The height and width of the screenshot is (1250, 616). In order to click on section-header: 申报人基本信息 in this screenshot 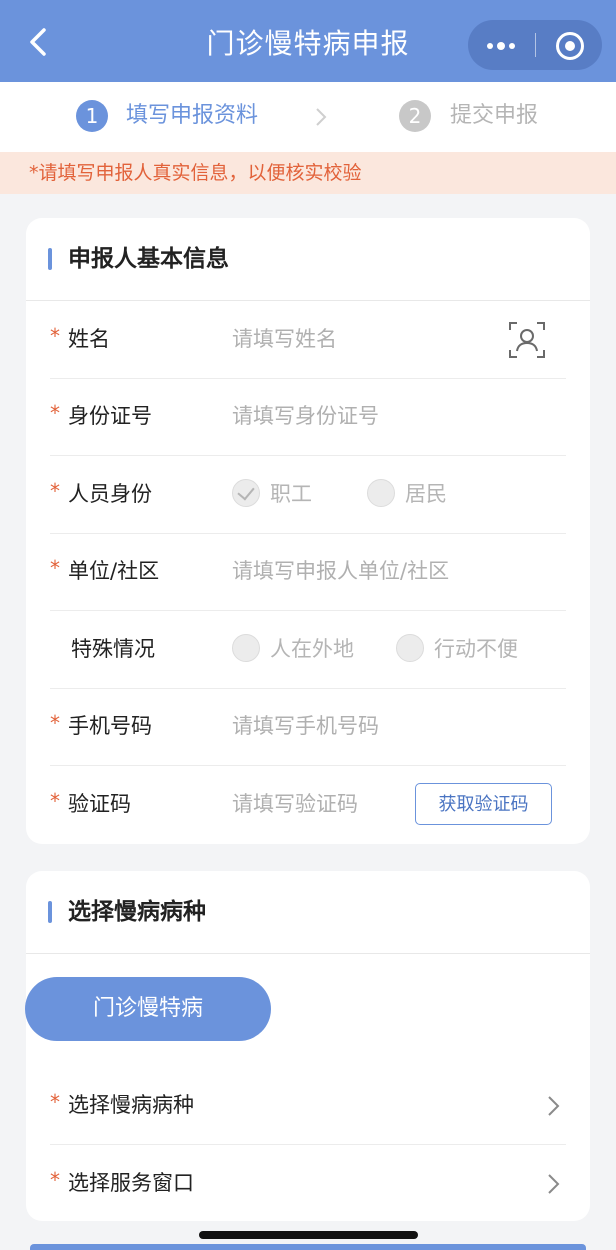, I will do `click(308, 259)`.